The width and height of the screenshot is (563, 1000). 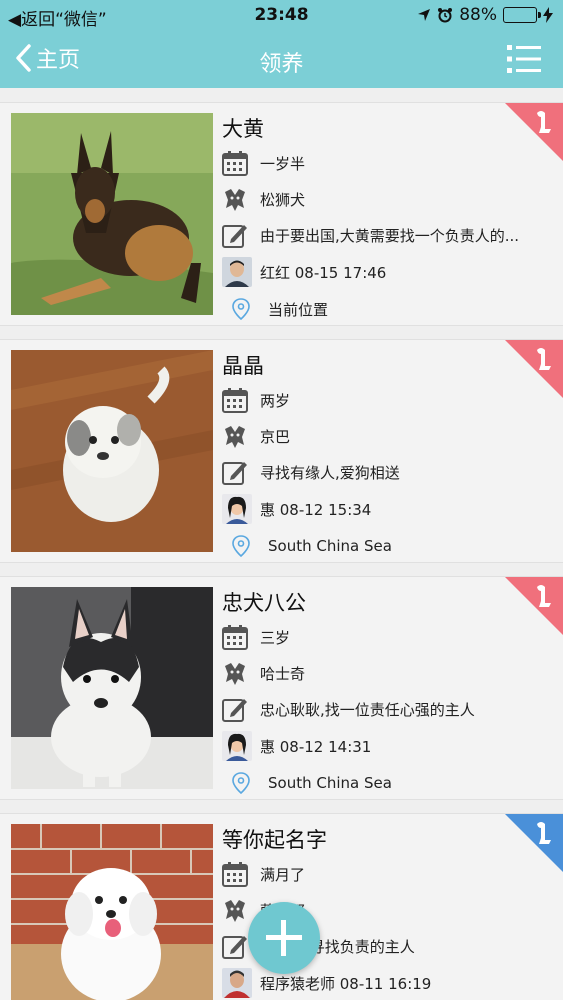 What do you see at coordinates (275, 637) in the screenshot?
I see `pet-age: 三岁` at bounding box center [275, 637].